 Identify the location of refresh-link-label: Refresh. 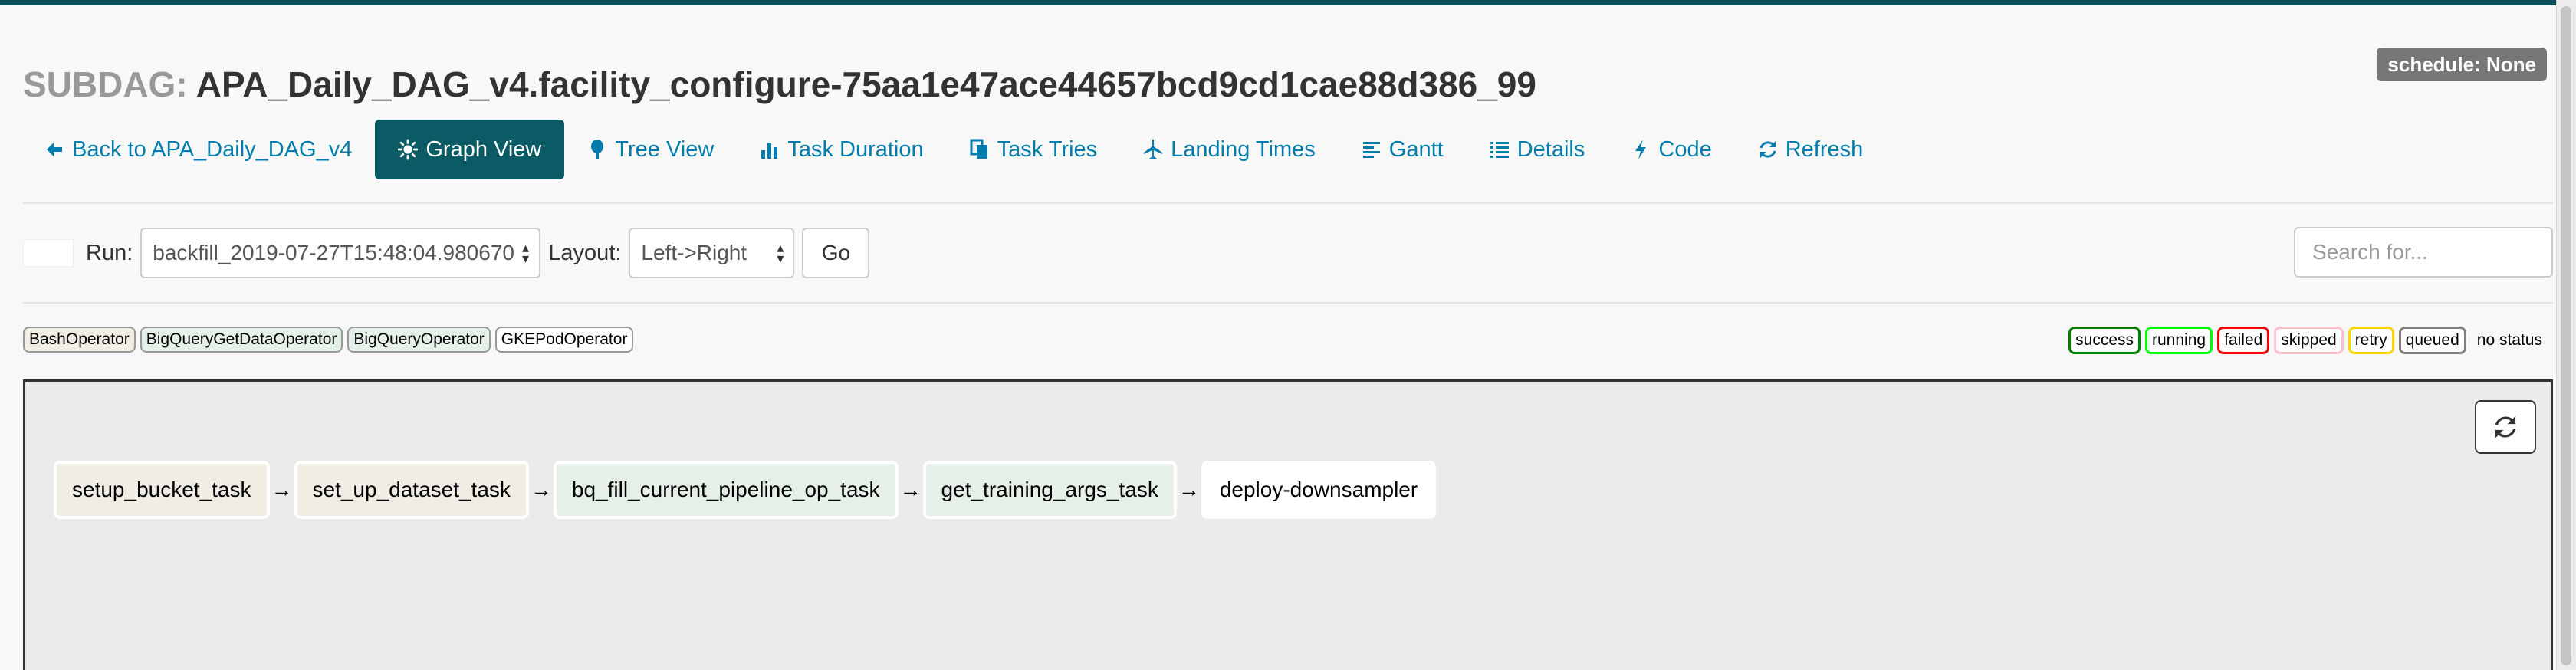
(1824, 149).